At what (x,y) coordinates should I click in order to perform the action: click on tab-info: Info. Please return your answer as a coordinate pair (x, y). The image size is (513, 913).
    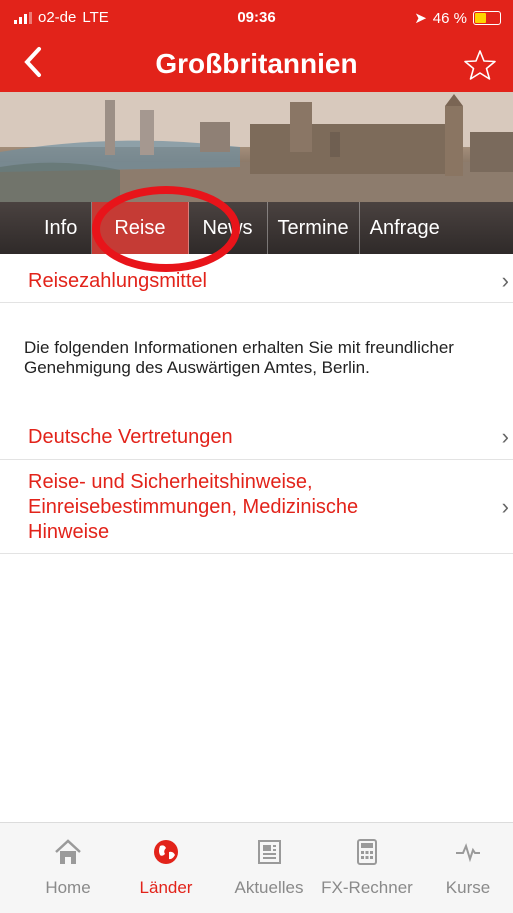
    Looking at the image, I should click on (46, 228).